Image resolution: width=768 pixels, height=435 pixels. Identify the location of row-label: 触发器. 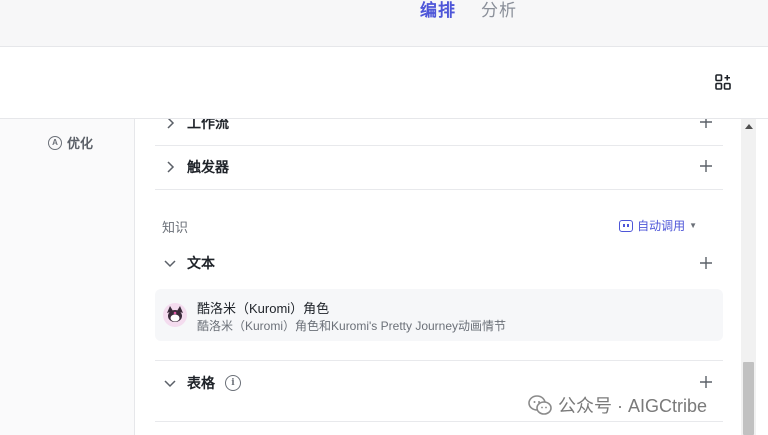
(208, 167).